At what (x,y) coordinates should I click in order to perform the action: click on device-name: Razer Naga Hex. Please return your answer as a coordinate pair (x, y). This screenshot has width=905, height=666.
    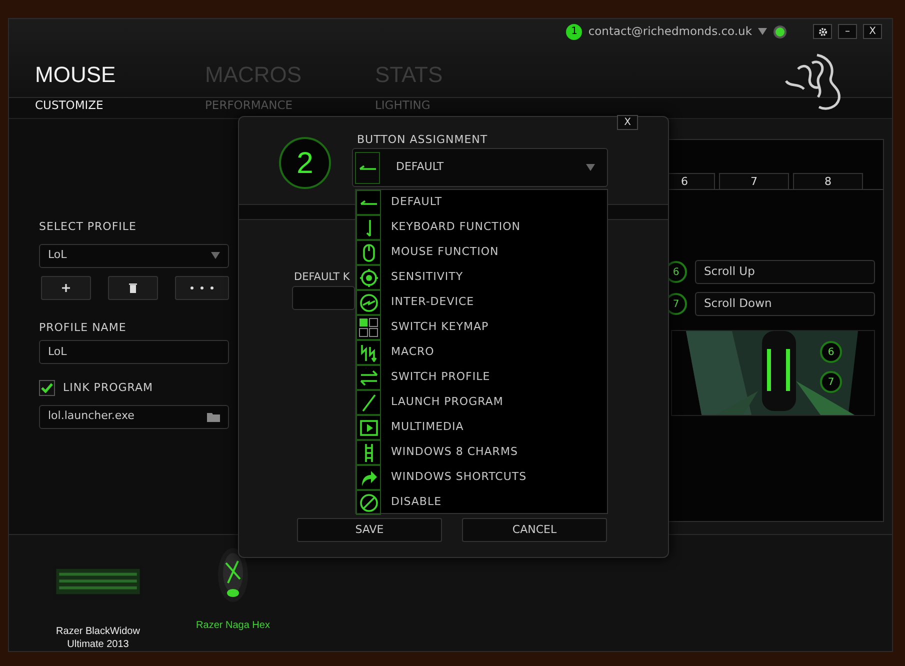
    Looking at the image, I should click on (233, 626).